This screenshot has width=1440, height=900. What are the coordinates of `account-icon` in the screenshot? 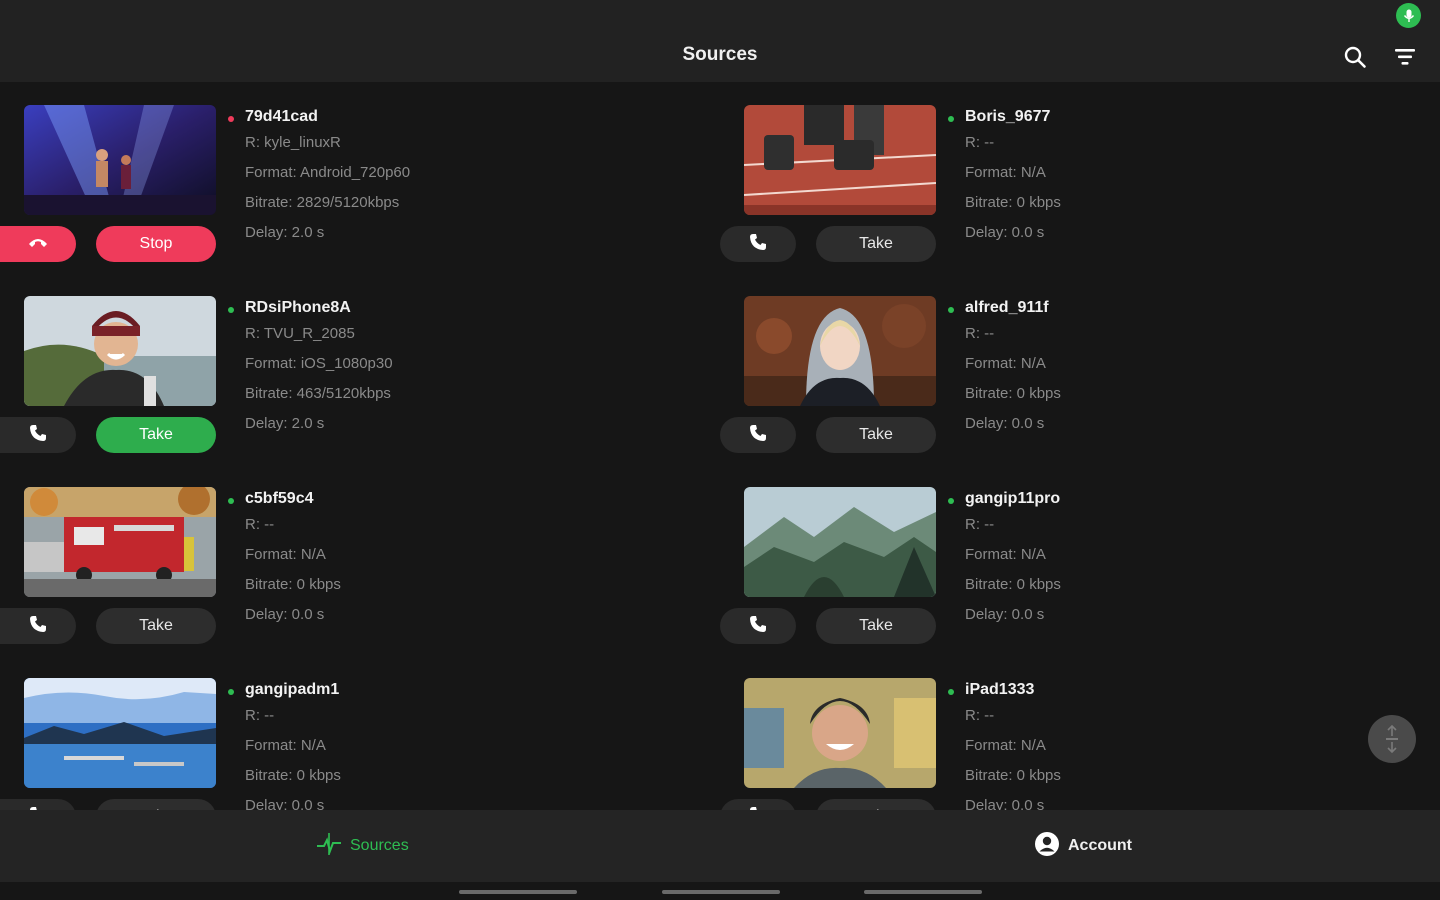 It's located at (1047, 846).